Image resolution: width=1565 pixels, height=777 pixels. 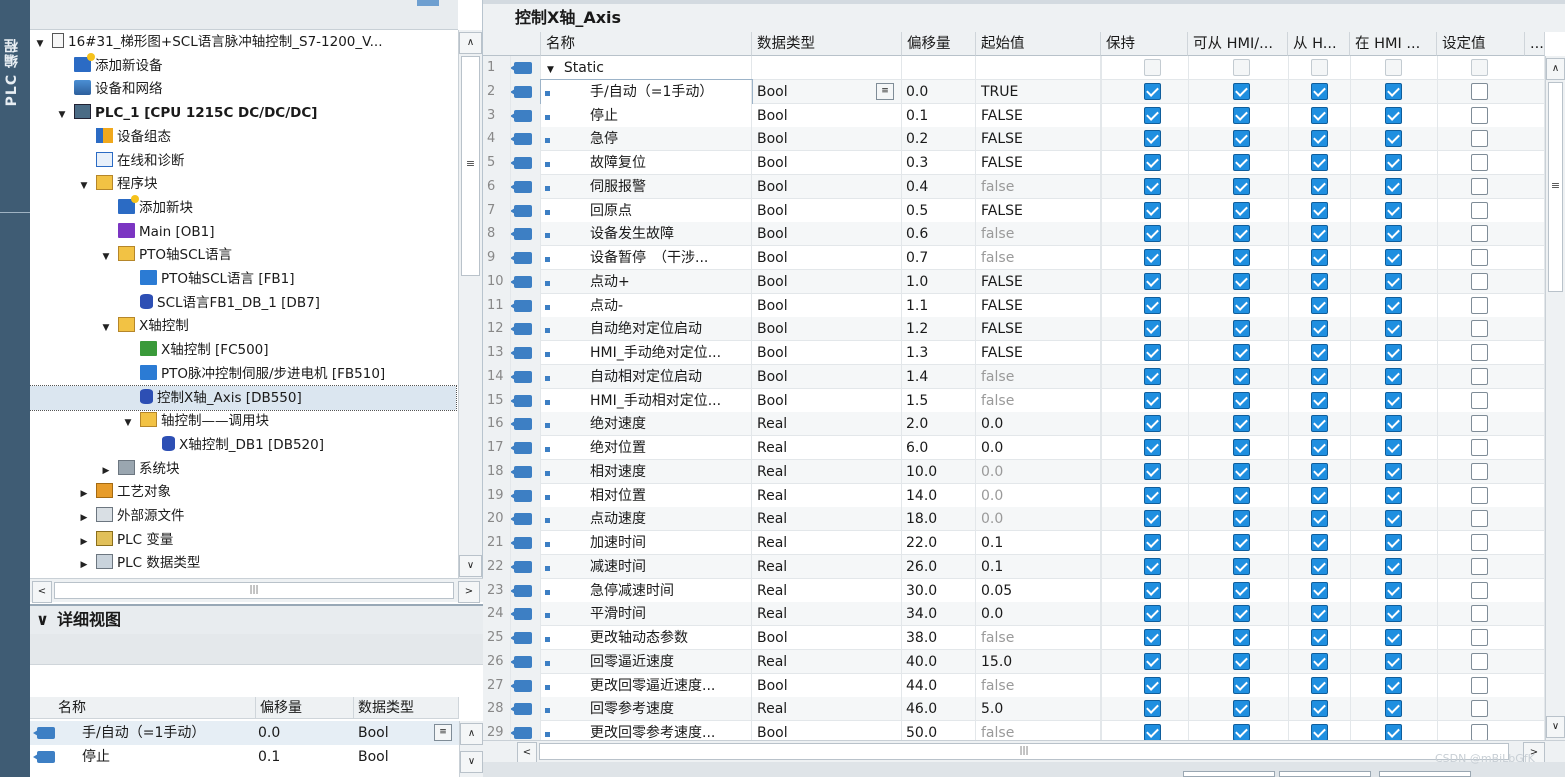 What do you see at coordinates (243, 326) in the screenshot?
I see `tree-item: ▼ X轴控制` at bounding box center [243, 326].